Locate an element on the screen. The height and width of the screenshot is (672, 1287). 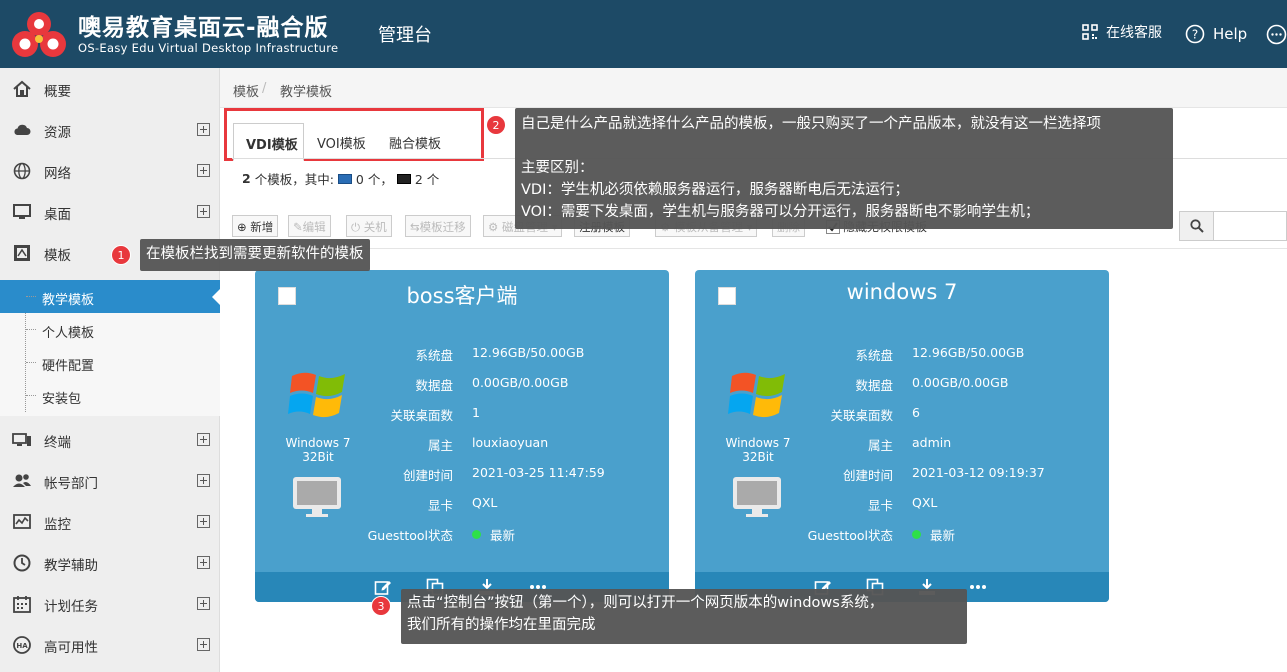
sidebar-item-teaching-aid: 教学辅助 is located at coordinates (110, 562).